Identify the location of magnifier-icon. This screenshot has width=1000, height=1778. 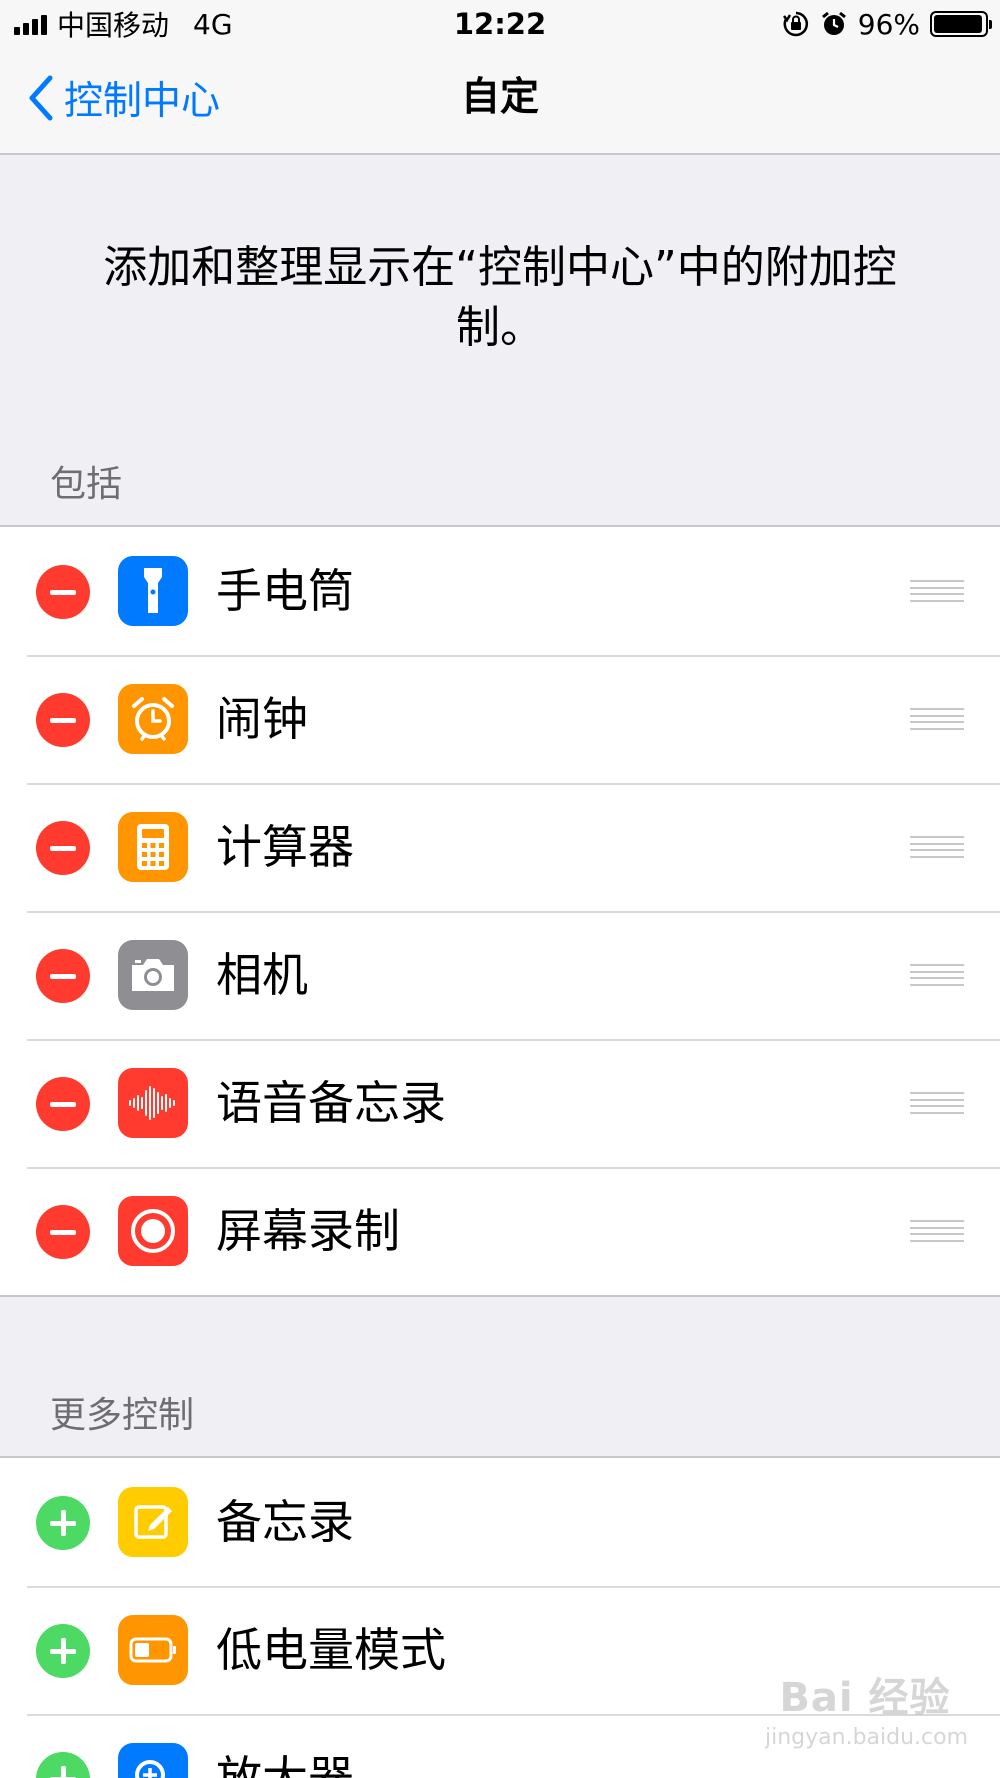
(153, 1760).